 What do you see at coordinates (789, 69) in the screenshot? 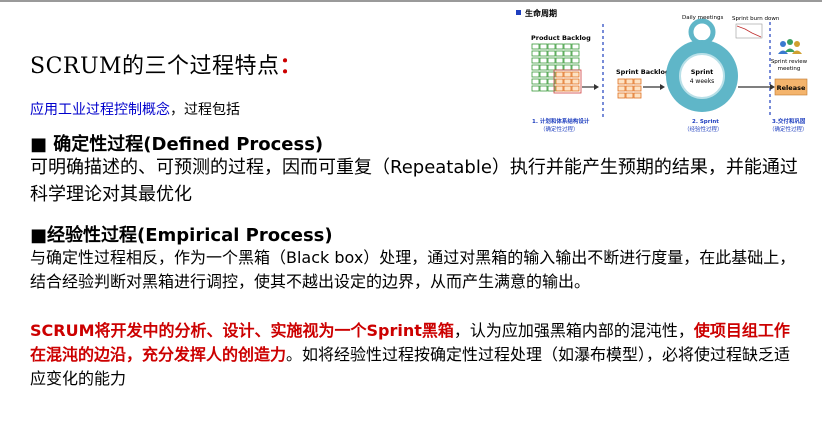
I see `review-label-2: meeting` at bounding box center [789, 69].